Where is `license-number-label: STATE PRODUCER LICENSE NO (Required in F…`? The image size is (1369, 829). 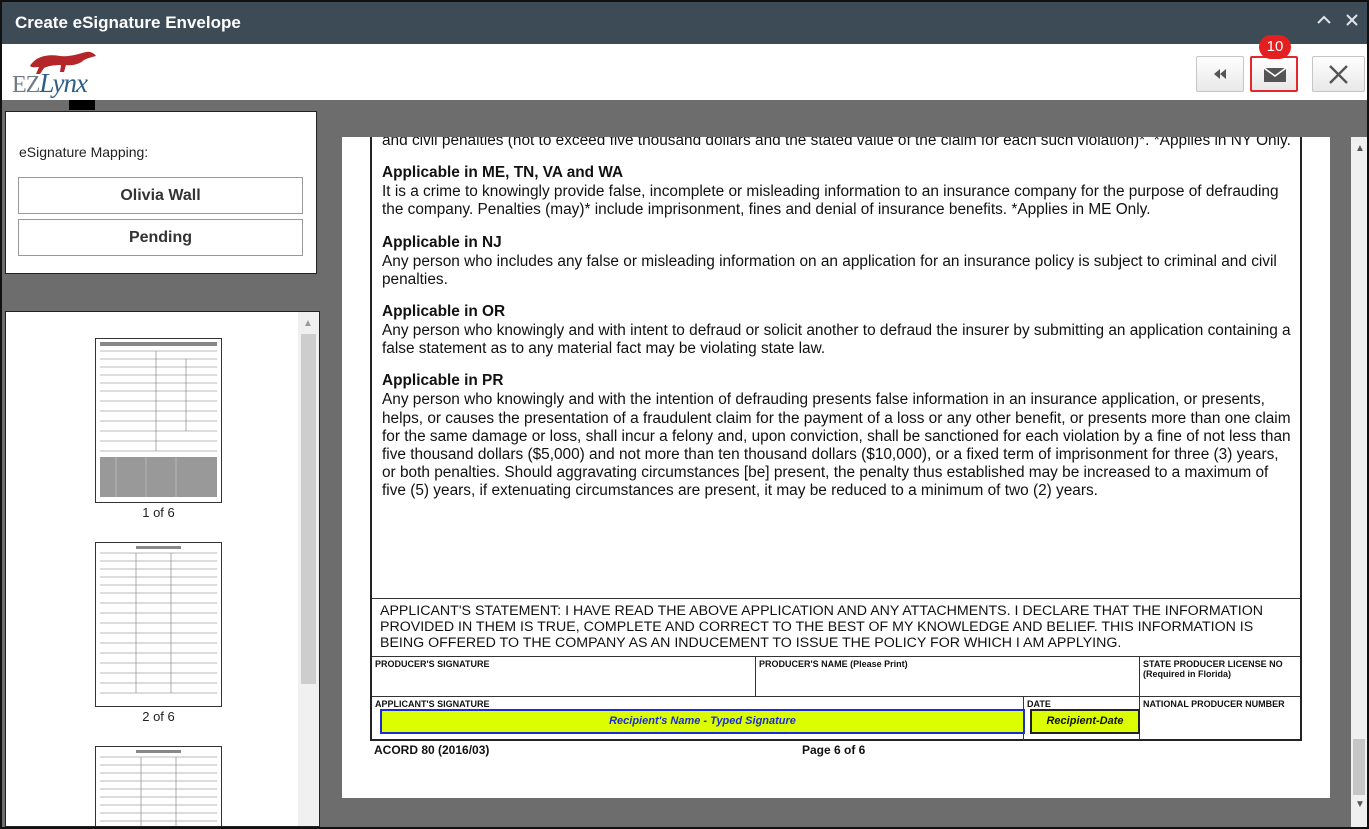 license-number-label: STATE PRODUCER LICENSE NO (Required in F… is located at coordinates (1220, 676).